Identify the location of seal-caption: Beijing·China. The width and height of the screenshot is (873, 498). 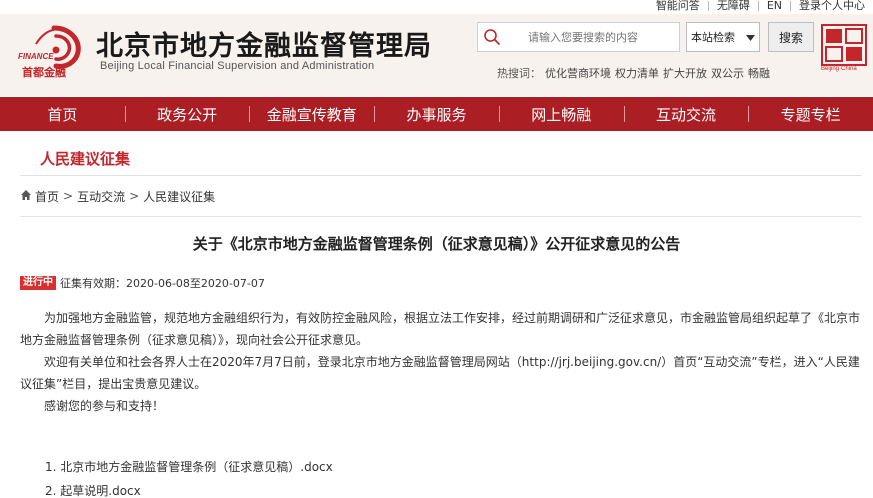
(839, 69).